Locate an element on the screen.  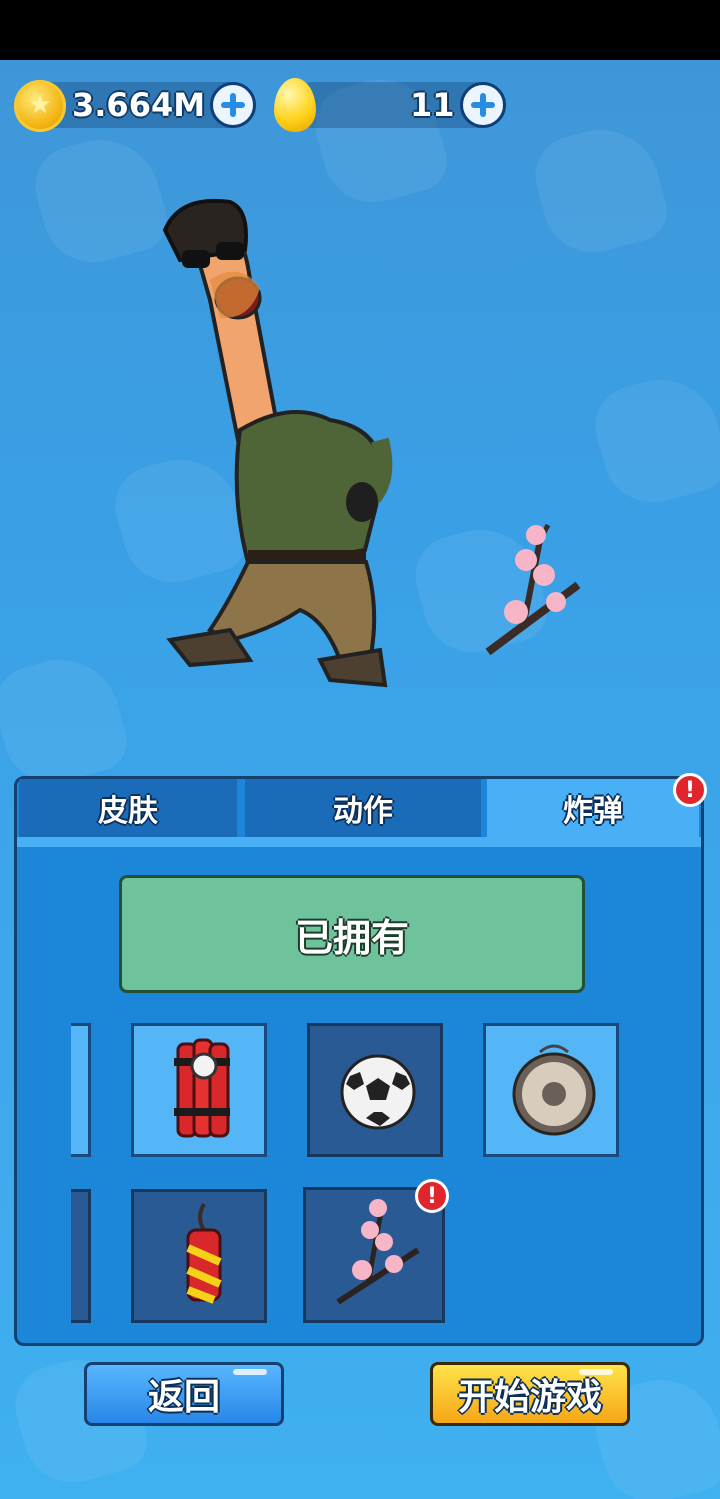
start-game-button: 开始游戏 is located at coordinates (530, 1394).